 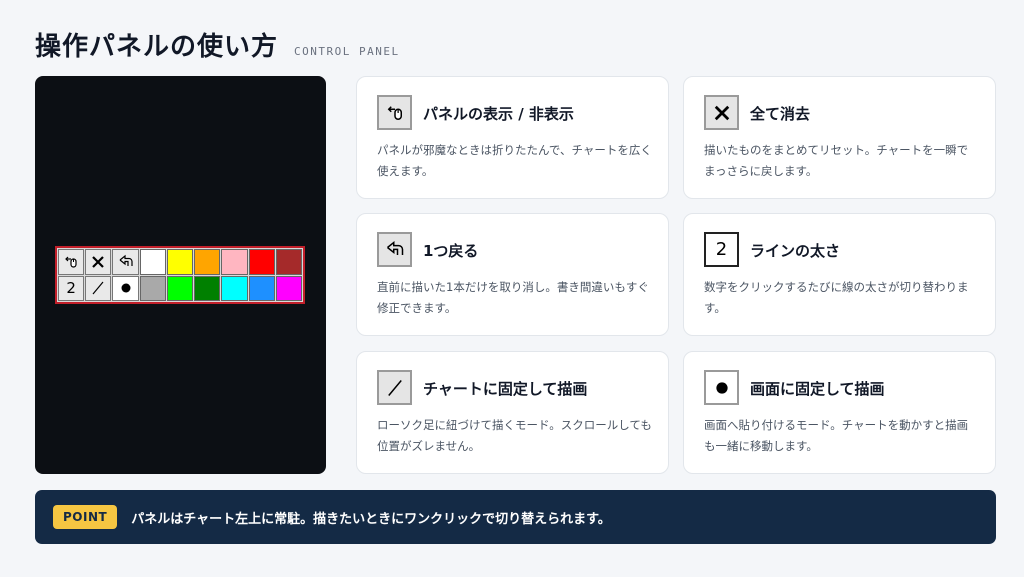 What do you see at coordinates (795, 251) in the screenshot?
I see `card-title: ラインの太さ` at bounding box center [795, 251].